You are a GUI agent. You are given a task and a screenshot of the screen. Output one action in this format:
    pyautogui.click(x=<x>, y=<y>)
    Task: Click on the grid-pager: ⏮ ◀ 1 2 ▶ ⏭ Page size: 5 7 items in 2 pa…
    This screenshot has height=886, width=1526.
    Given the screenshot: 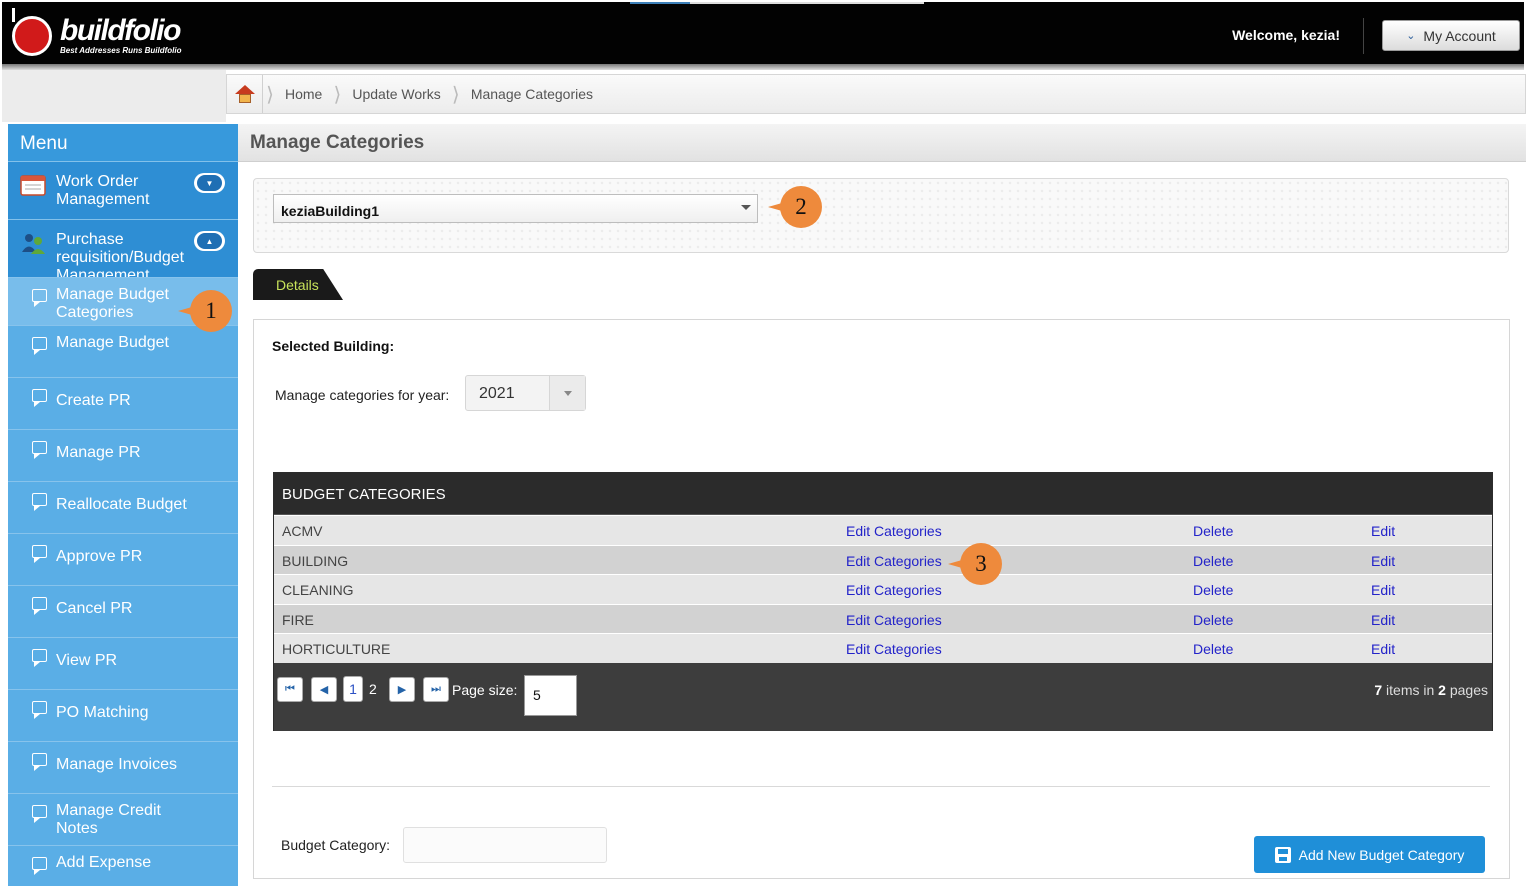 What is the action you would take?
    pyautogui.click(x=883, y=696)
    